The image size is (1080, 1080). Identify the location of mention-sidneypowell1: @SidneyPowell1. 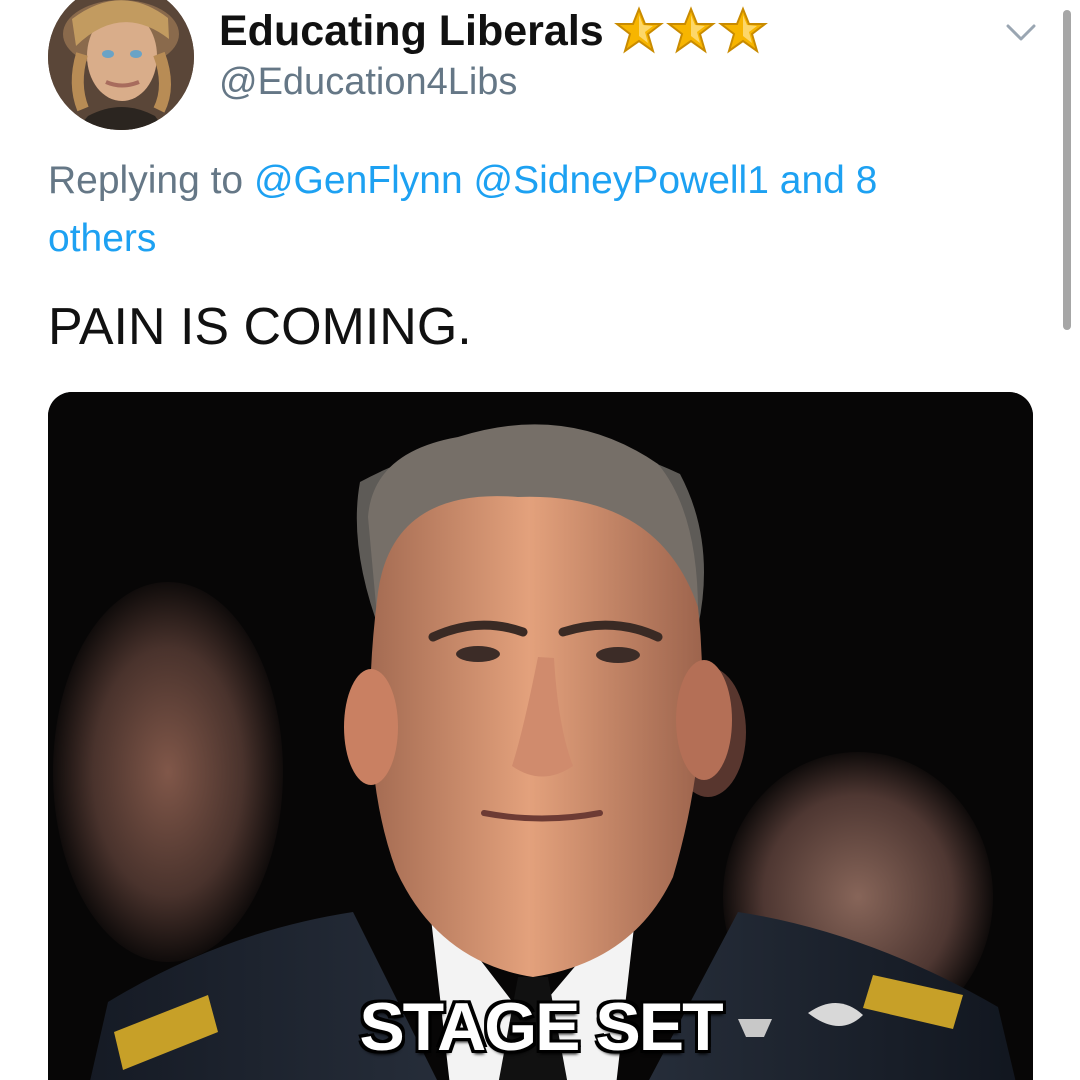
(621, 180).